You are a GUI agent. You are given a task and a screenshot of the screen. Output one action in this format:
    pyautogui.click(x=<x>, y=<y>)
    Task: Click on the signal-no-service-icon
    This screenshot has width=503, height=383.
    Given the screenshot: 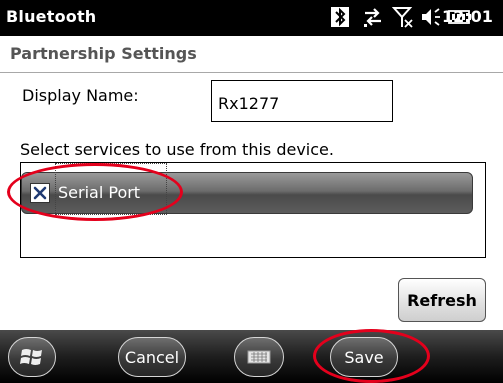 What is the action you would take?
    pyautogui.click(x=402, y=19)
    